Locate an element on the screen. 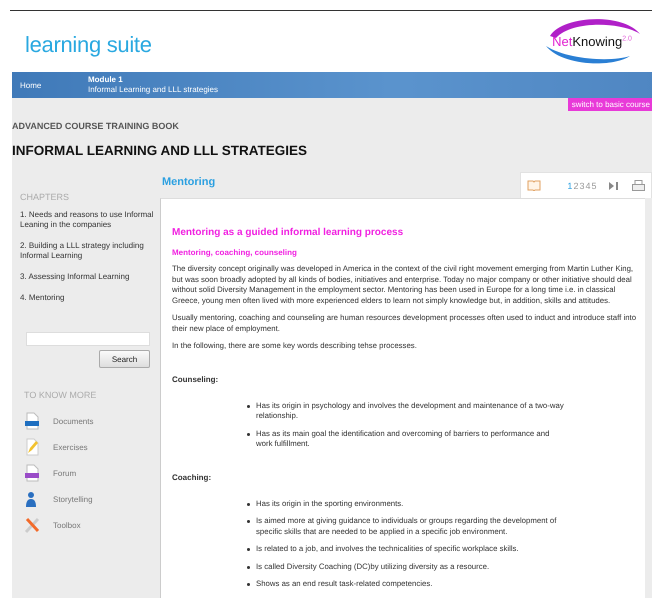 The image size is (652, 598). file-icon is located at coordinates (32, 473).